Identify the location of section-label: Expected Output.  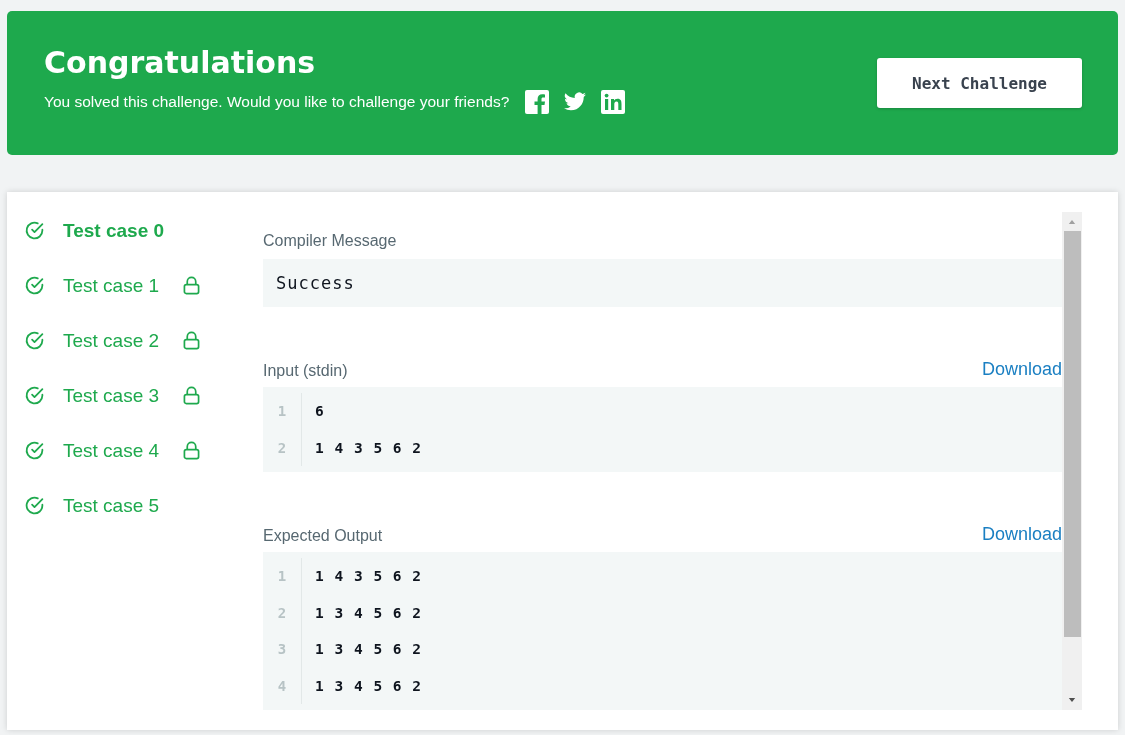
(323, 536).